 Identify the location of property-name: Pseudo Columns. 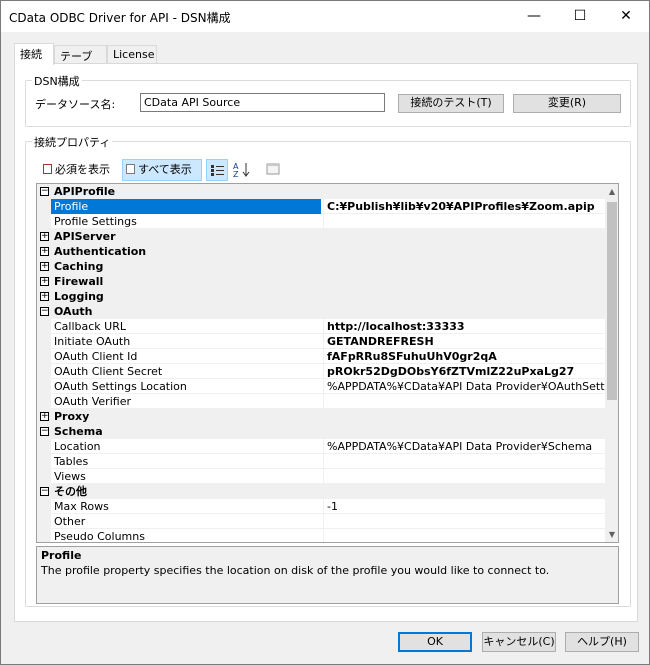
(99, 536).